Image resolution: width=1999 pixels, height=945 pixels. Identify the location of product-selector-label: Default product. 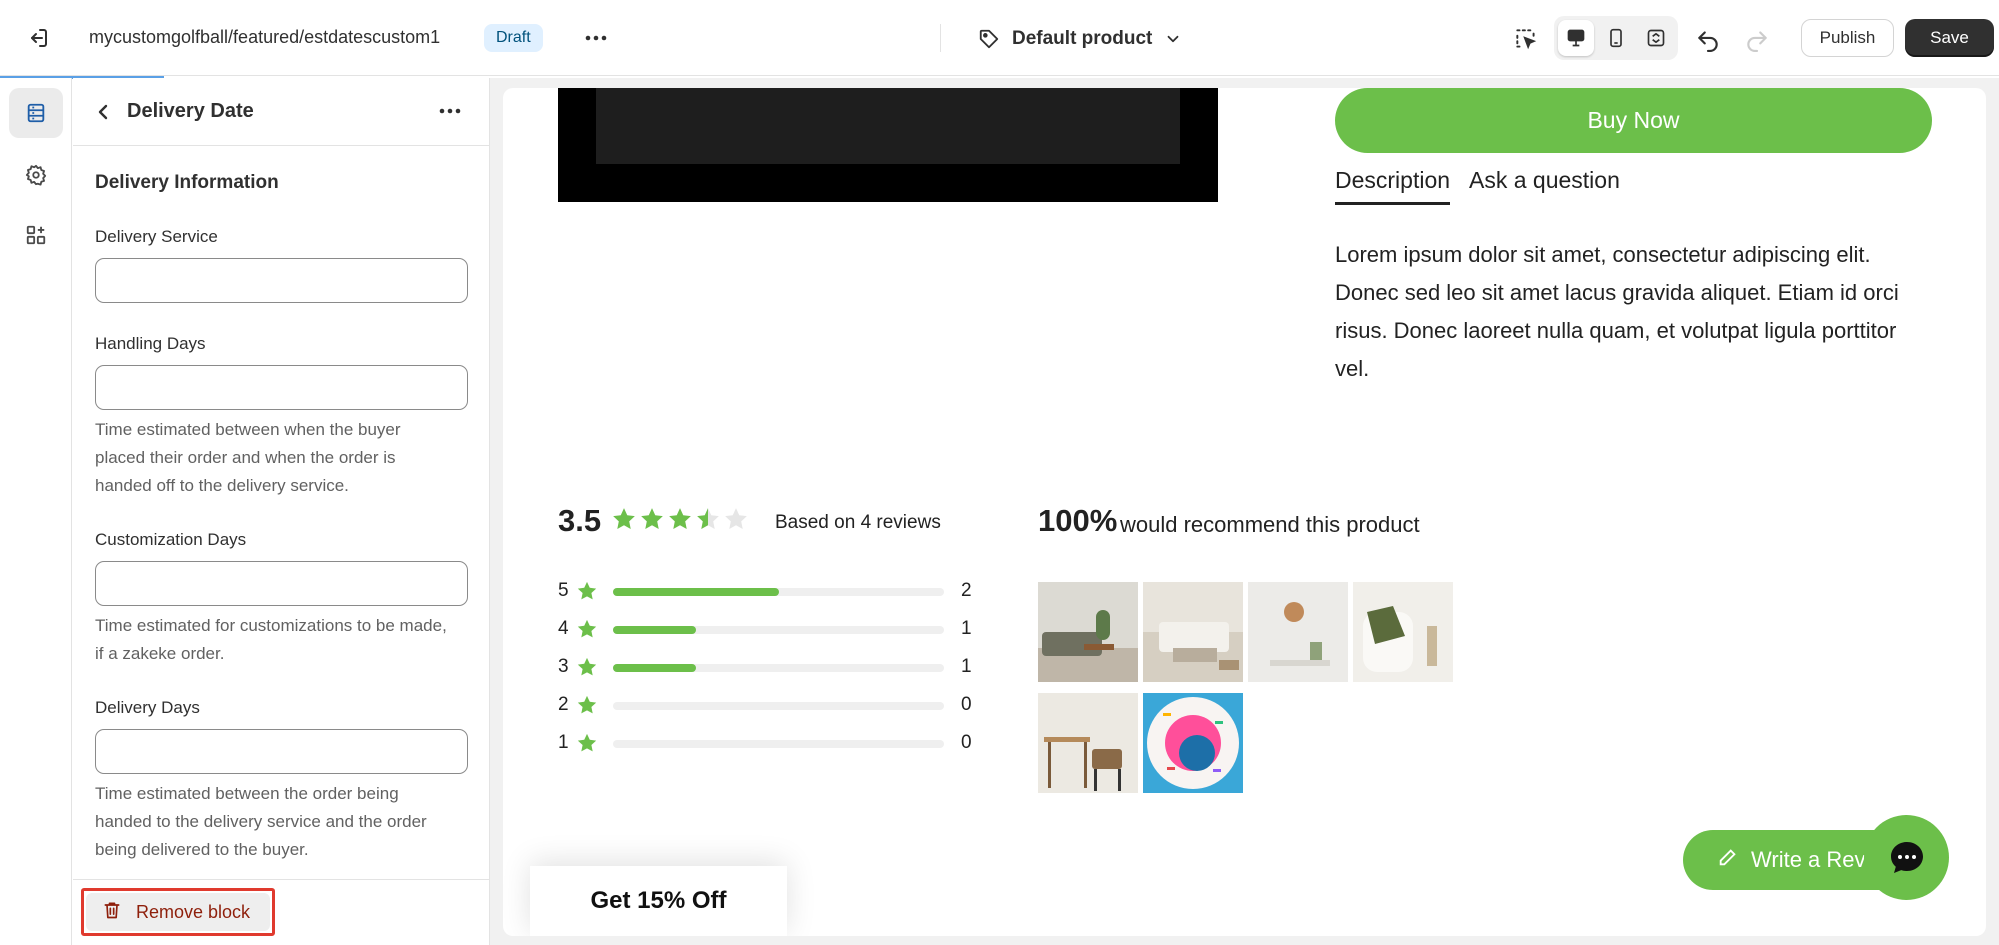
(1082, 38).